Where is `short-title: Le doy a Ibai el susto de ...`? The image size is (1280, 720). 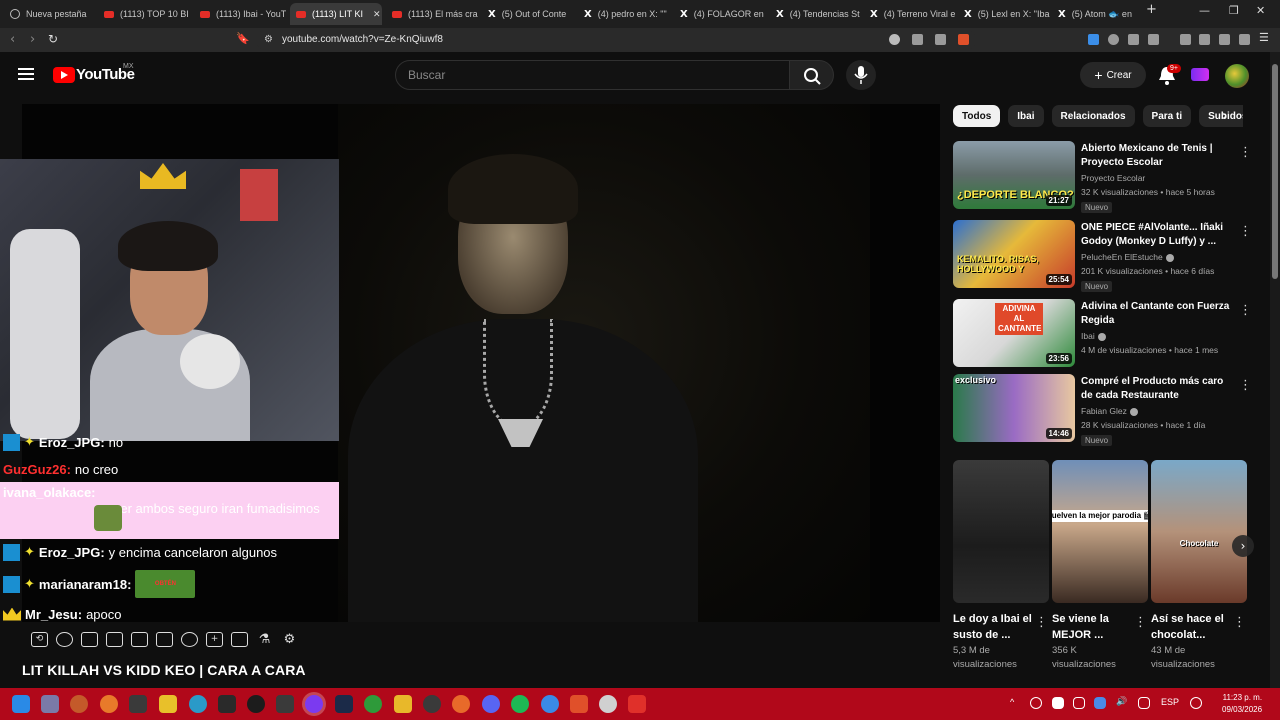
short-title: Le doy a Ibai el susto de ... is located at coordinates (994, 627).